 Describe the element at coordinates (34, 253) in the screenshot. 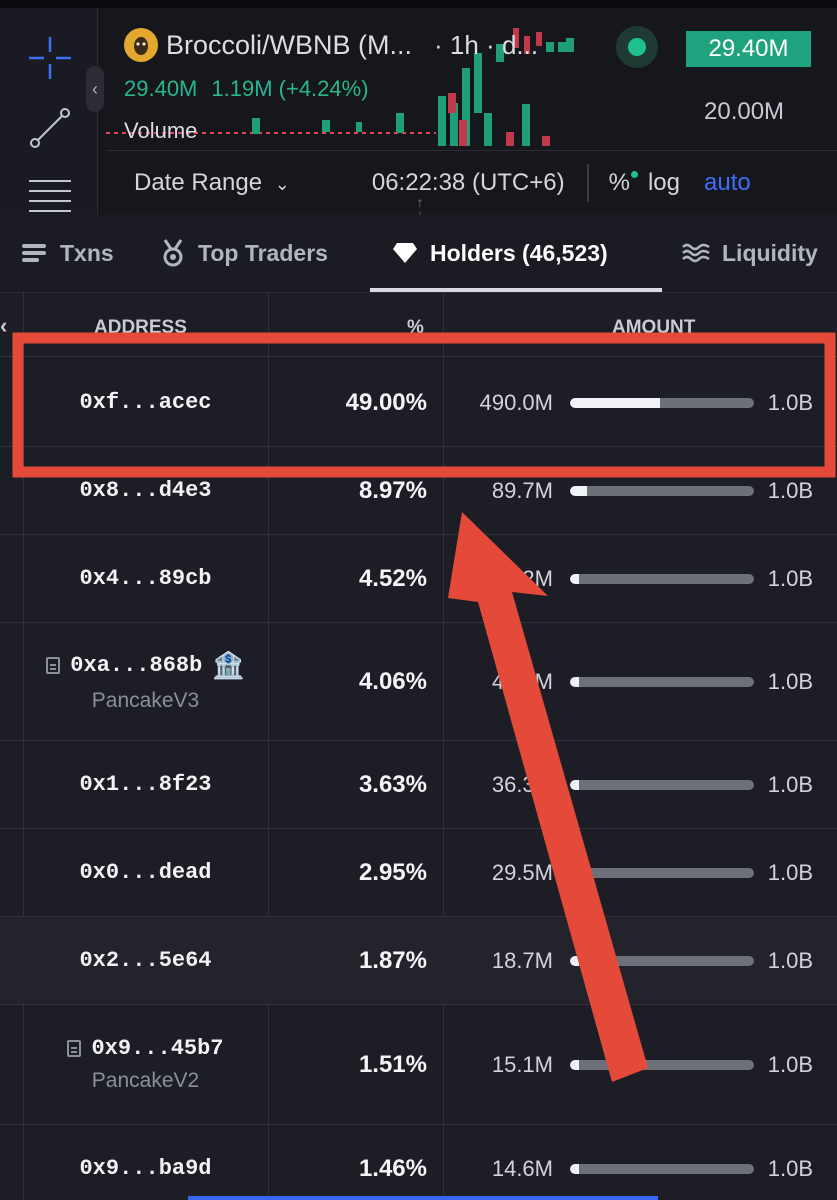

I see `list-icon` at that location.